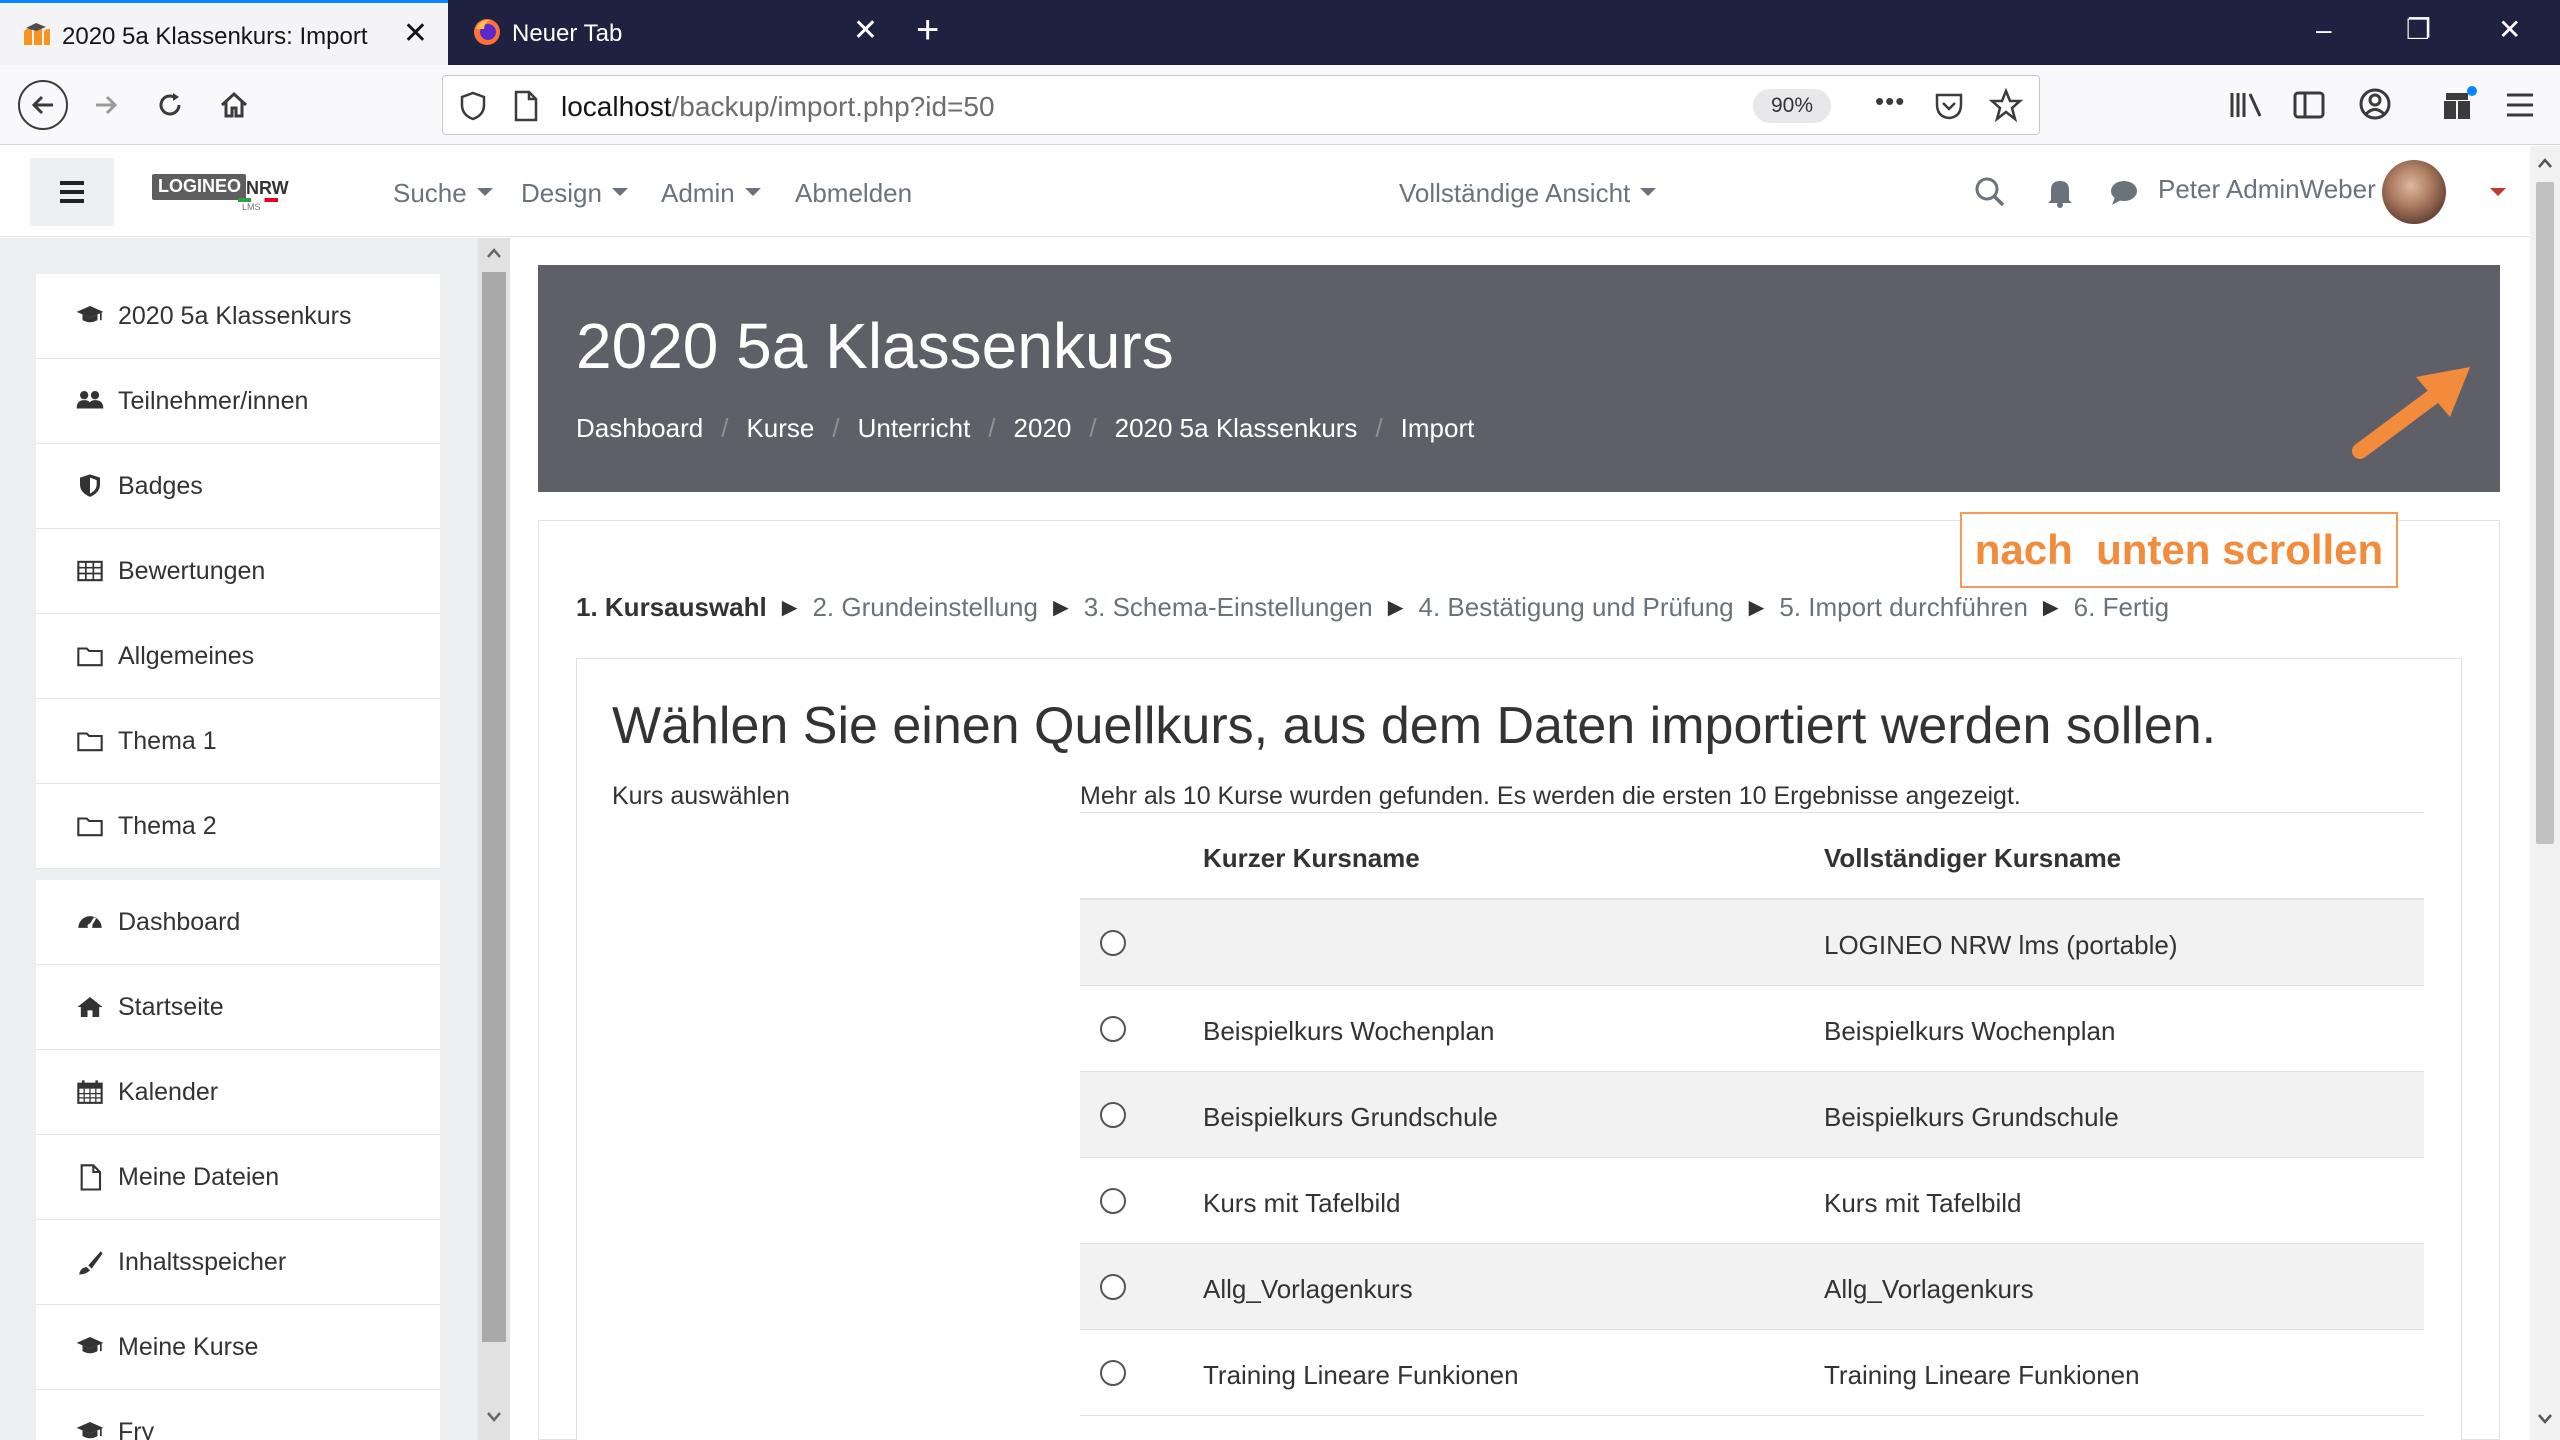 This screenshot has width=2560, height=1440. What do you see at coordinates (1236, 428) in the screenshot?
I see `breadcrumb-item-2020-5a-klassenkurs: 2020 5a Klassenkurs` at bounding box center [1236, 428].